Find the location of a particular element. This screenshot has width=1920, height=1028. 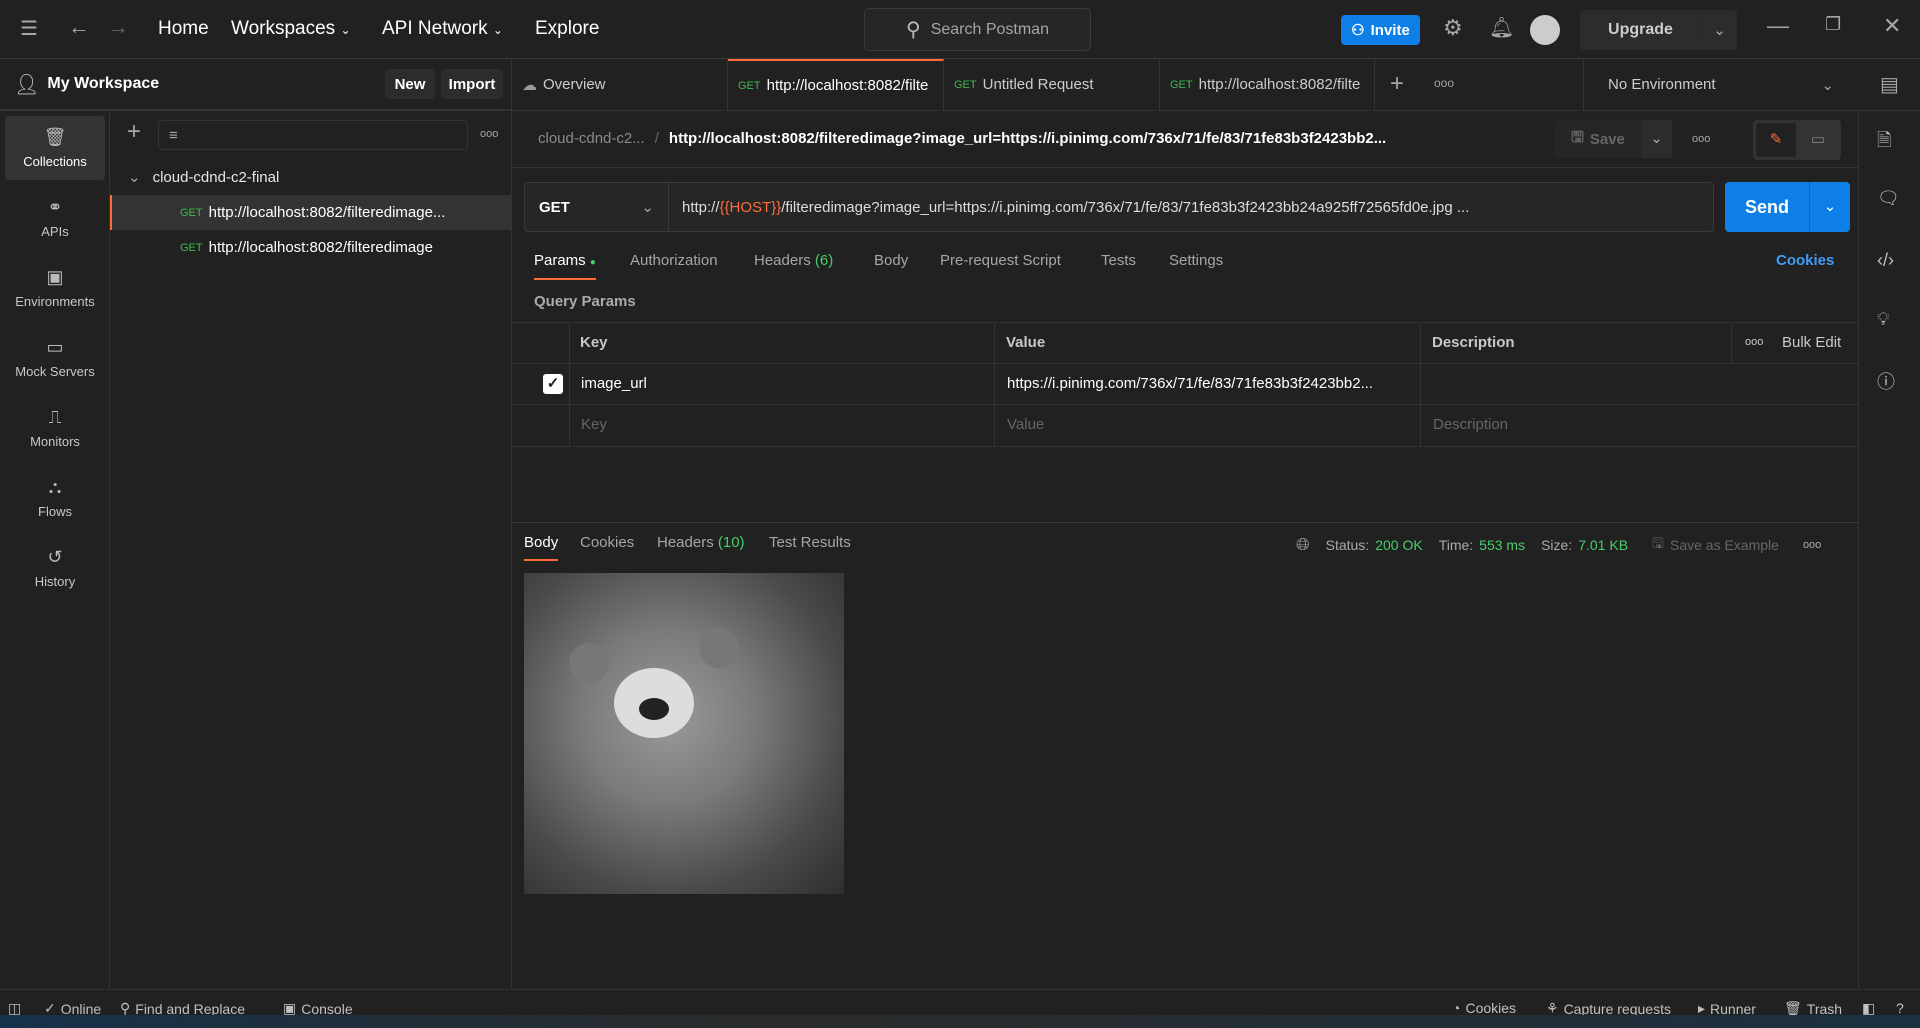

save-as-example-button: Save as Example is located at coordinates (1724, 545).